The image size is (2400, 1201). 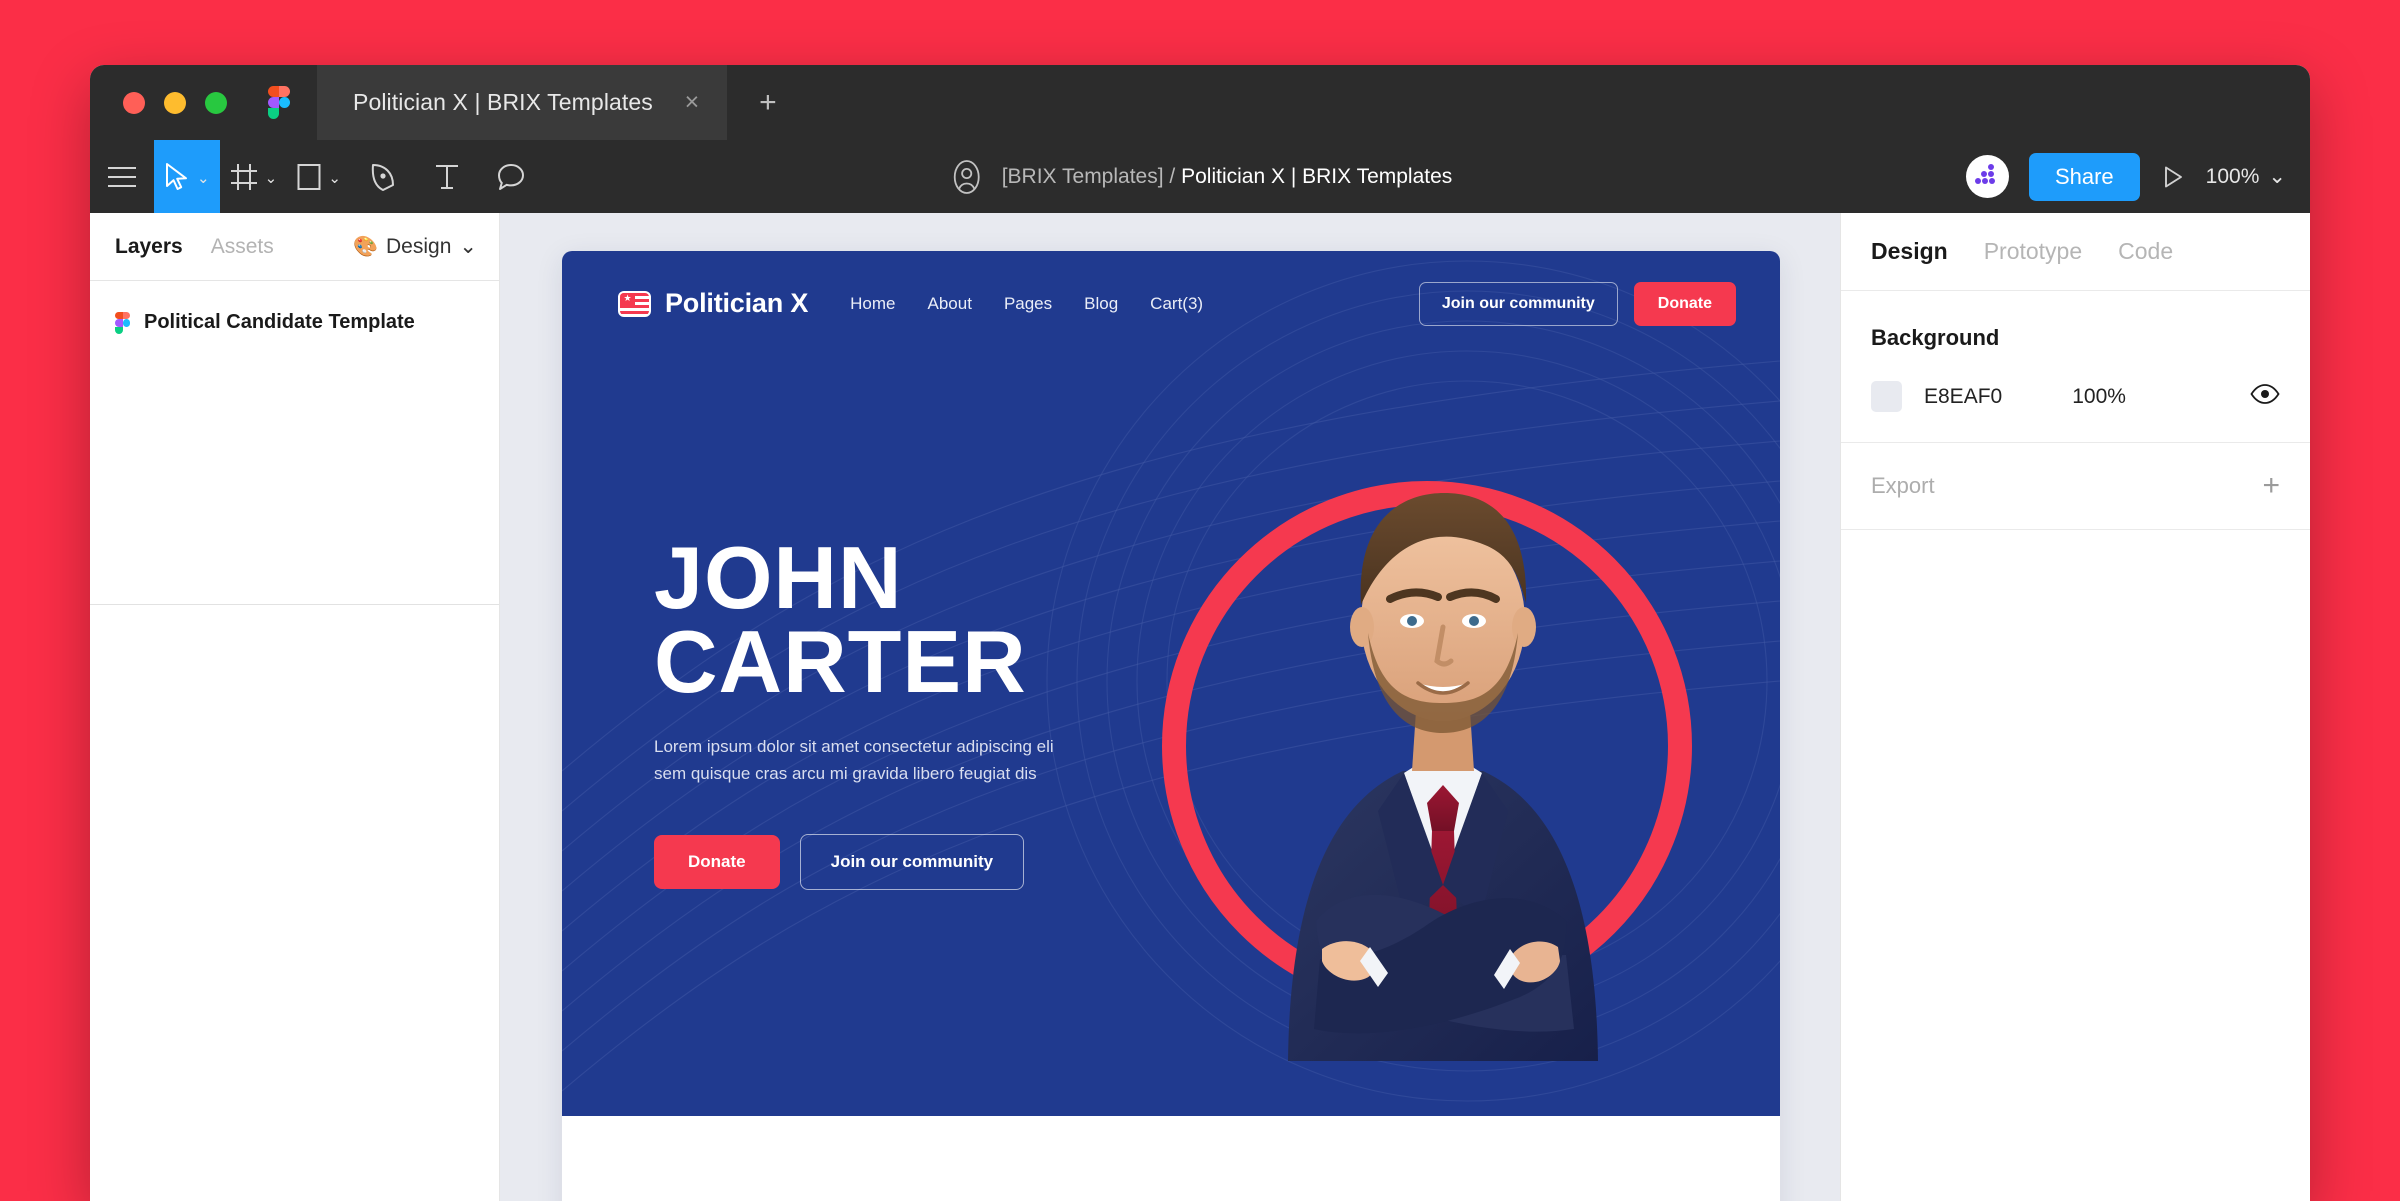 I want to click on tab-design: Design, so click(x=1909, y=251).